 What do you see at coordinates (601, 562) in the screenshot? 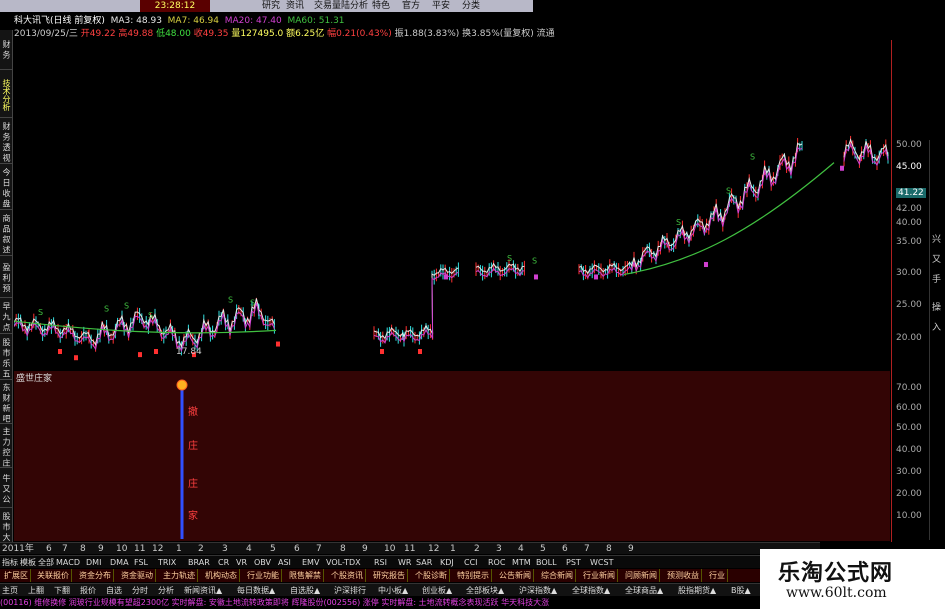
I see `indicator-tab-24: WCST` at bounding box center [601, 562].